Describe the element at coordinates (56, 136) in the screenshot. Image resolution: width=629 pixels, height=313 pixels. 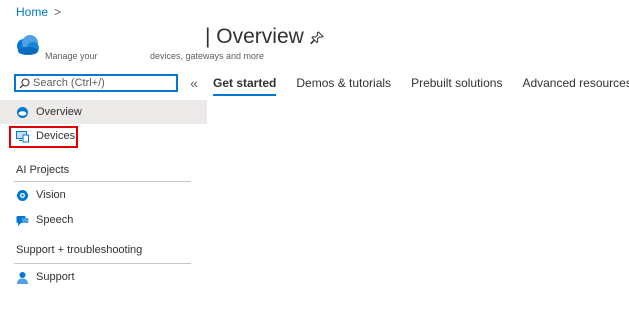
I see `sidebar-item-label: Devices` at that location.